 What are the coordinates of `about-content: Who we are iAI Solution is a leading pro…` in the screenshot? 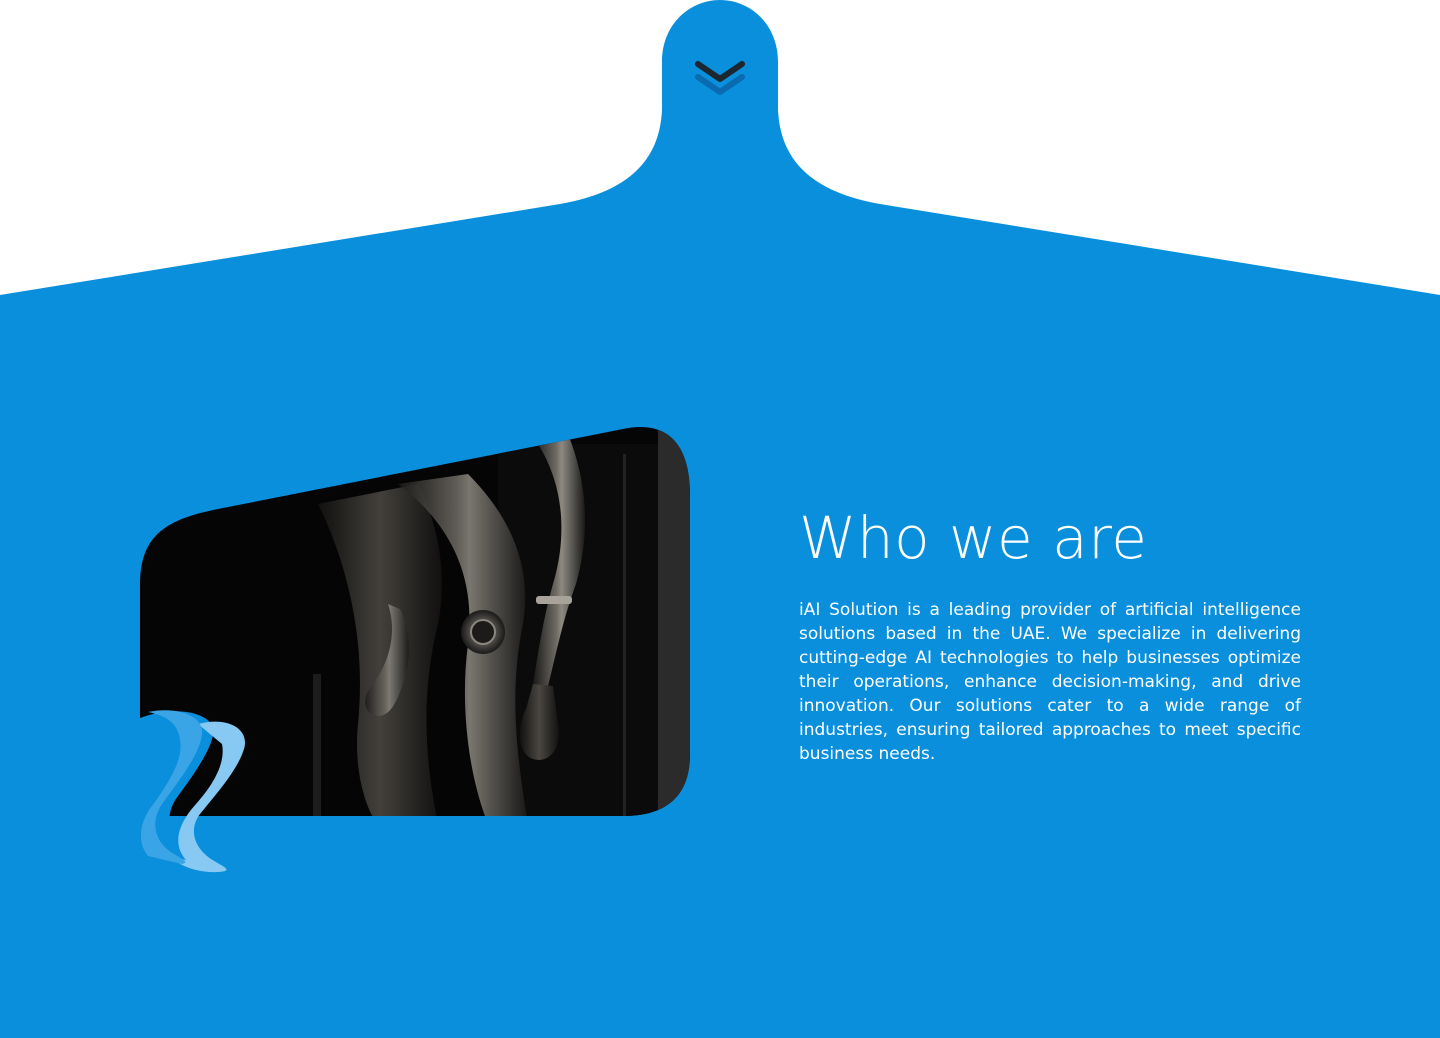 It's located at (1050, 633).